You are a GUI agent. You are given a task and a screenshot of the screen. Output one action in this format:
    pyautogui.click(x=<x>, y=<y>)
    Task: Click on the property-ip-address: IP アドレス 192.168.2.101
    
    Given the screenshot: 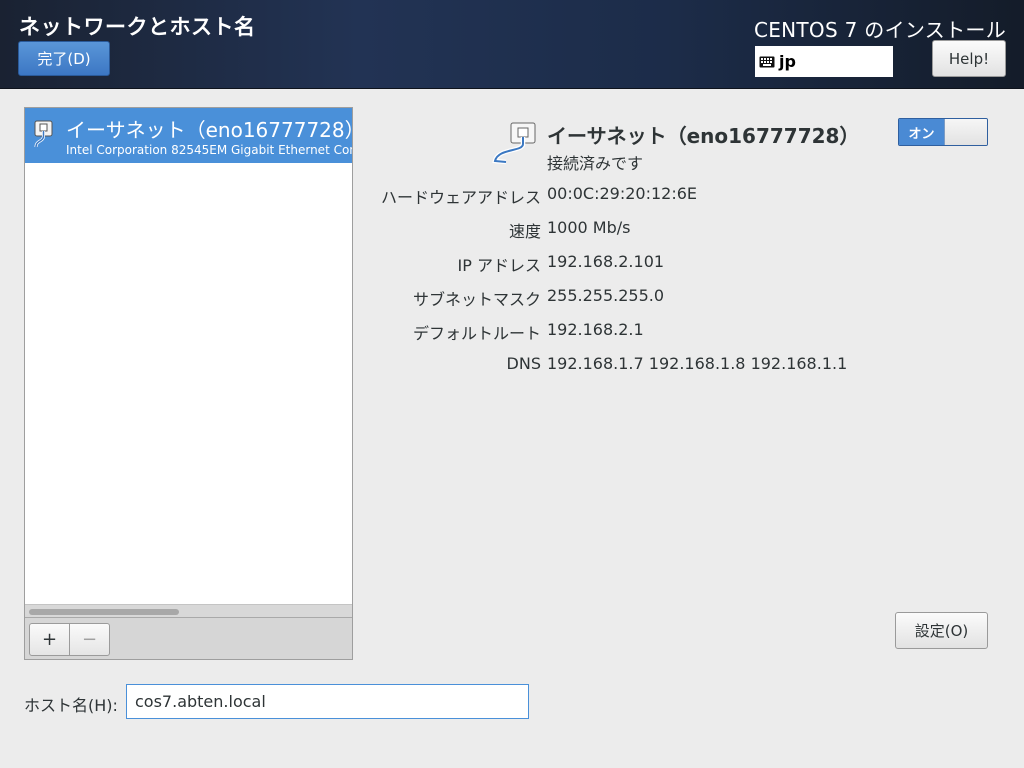 What is the action you would take?
    pyautogui.click(x=680, y=263)
    